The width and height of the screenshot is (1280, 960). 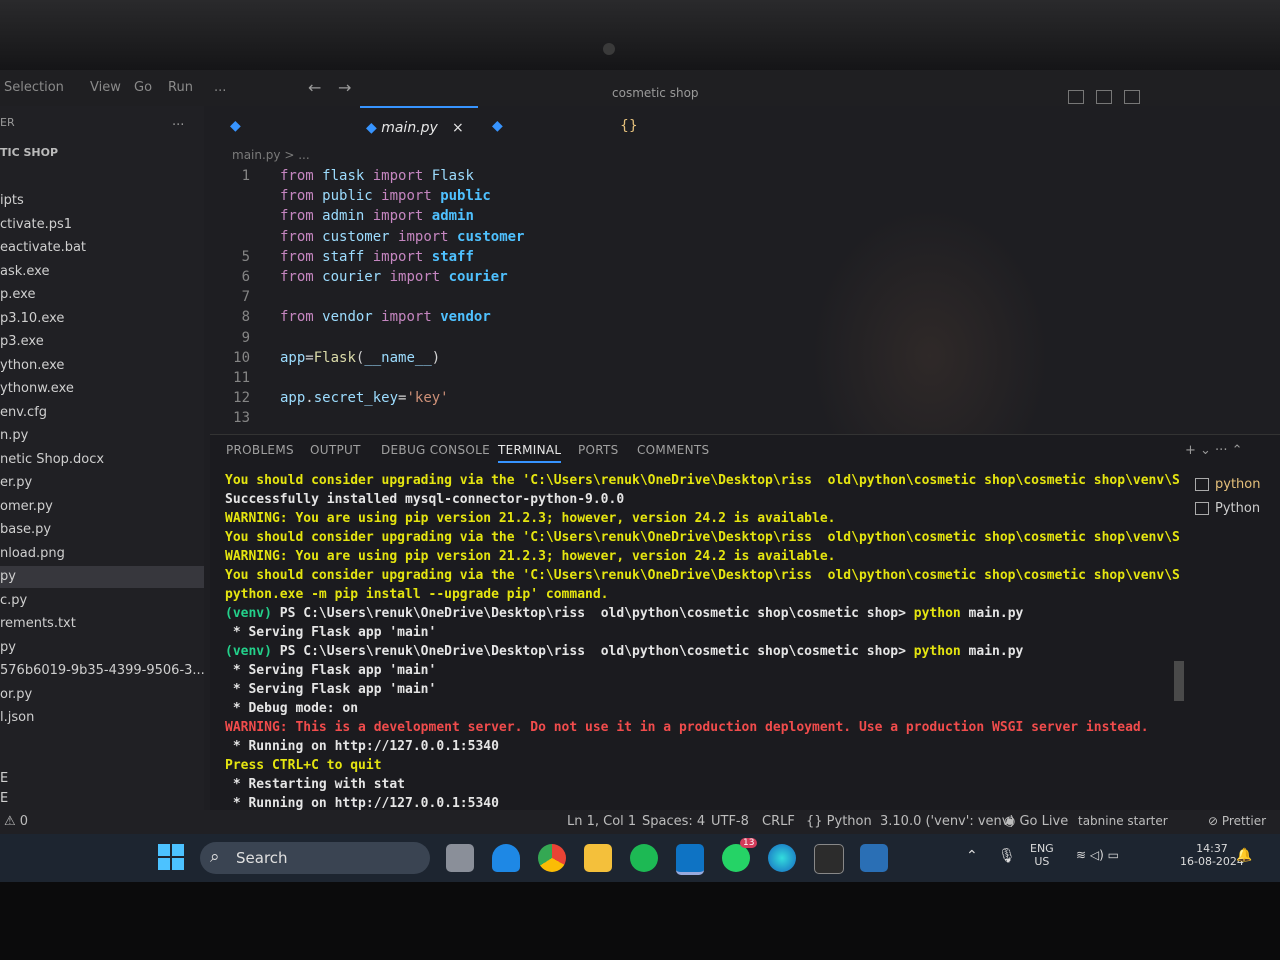 What do you see at coordinates (102, 483) in the screenshot?
I see `file-item: er.py` at bounding box center [102, 483].